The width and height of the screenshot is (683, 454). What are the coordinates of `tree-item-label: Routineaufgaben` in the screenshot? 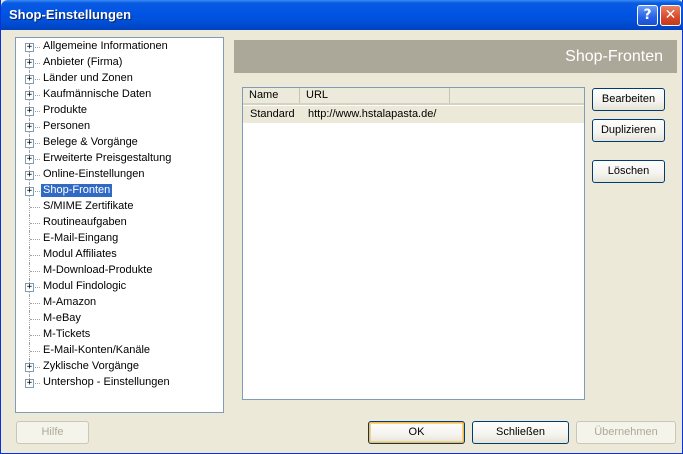 It's located at (85, 222).